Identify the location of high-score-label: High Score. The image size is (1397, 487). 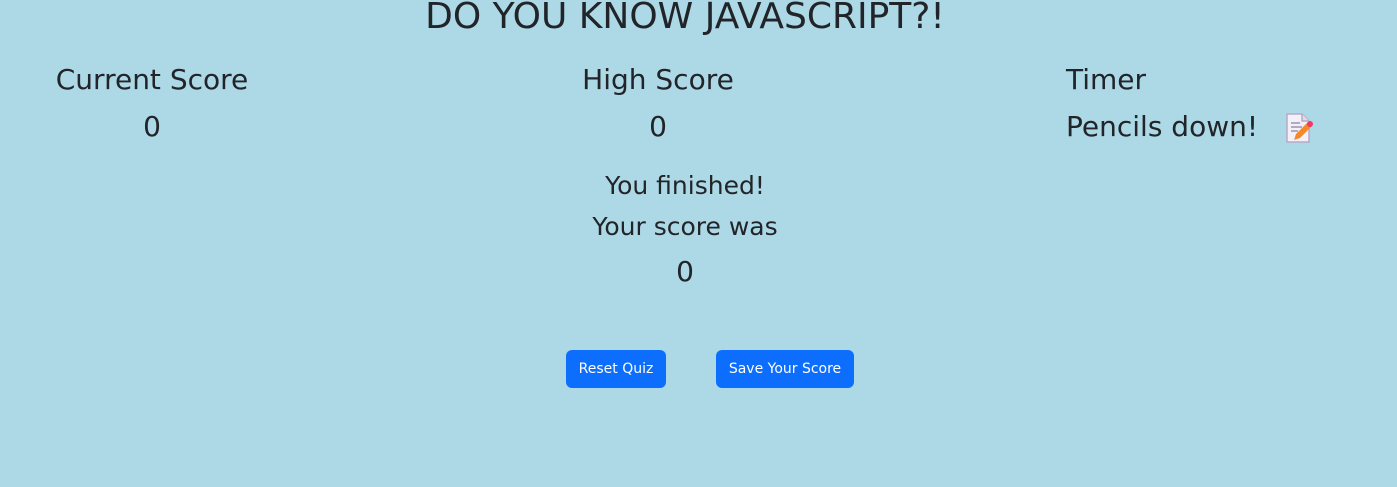
(658, 79).